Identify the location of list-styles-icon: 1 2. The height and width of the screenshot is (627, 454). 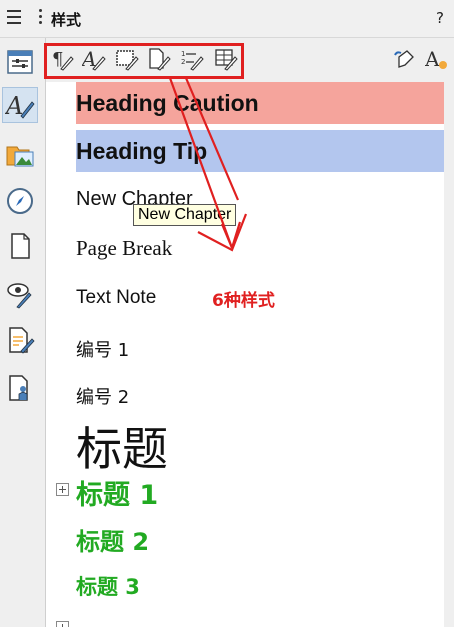
(192, 60).